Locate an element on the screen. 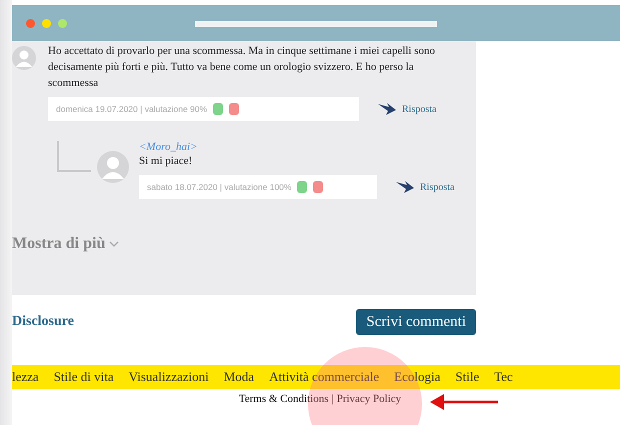  nav-link: Visualizzazioni is located at coordinates (168, 377).